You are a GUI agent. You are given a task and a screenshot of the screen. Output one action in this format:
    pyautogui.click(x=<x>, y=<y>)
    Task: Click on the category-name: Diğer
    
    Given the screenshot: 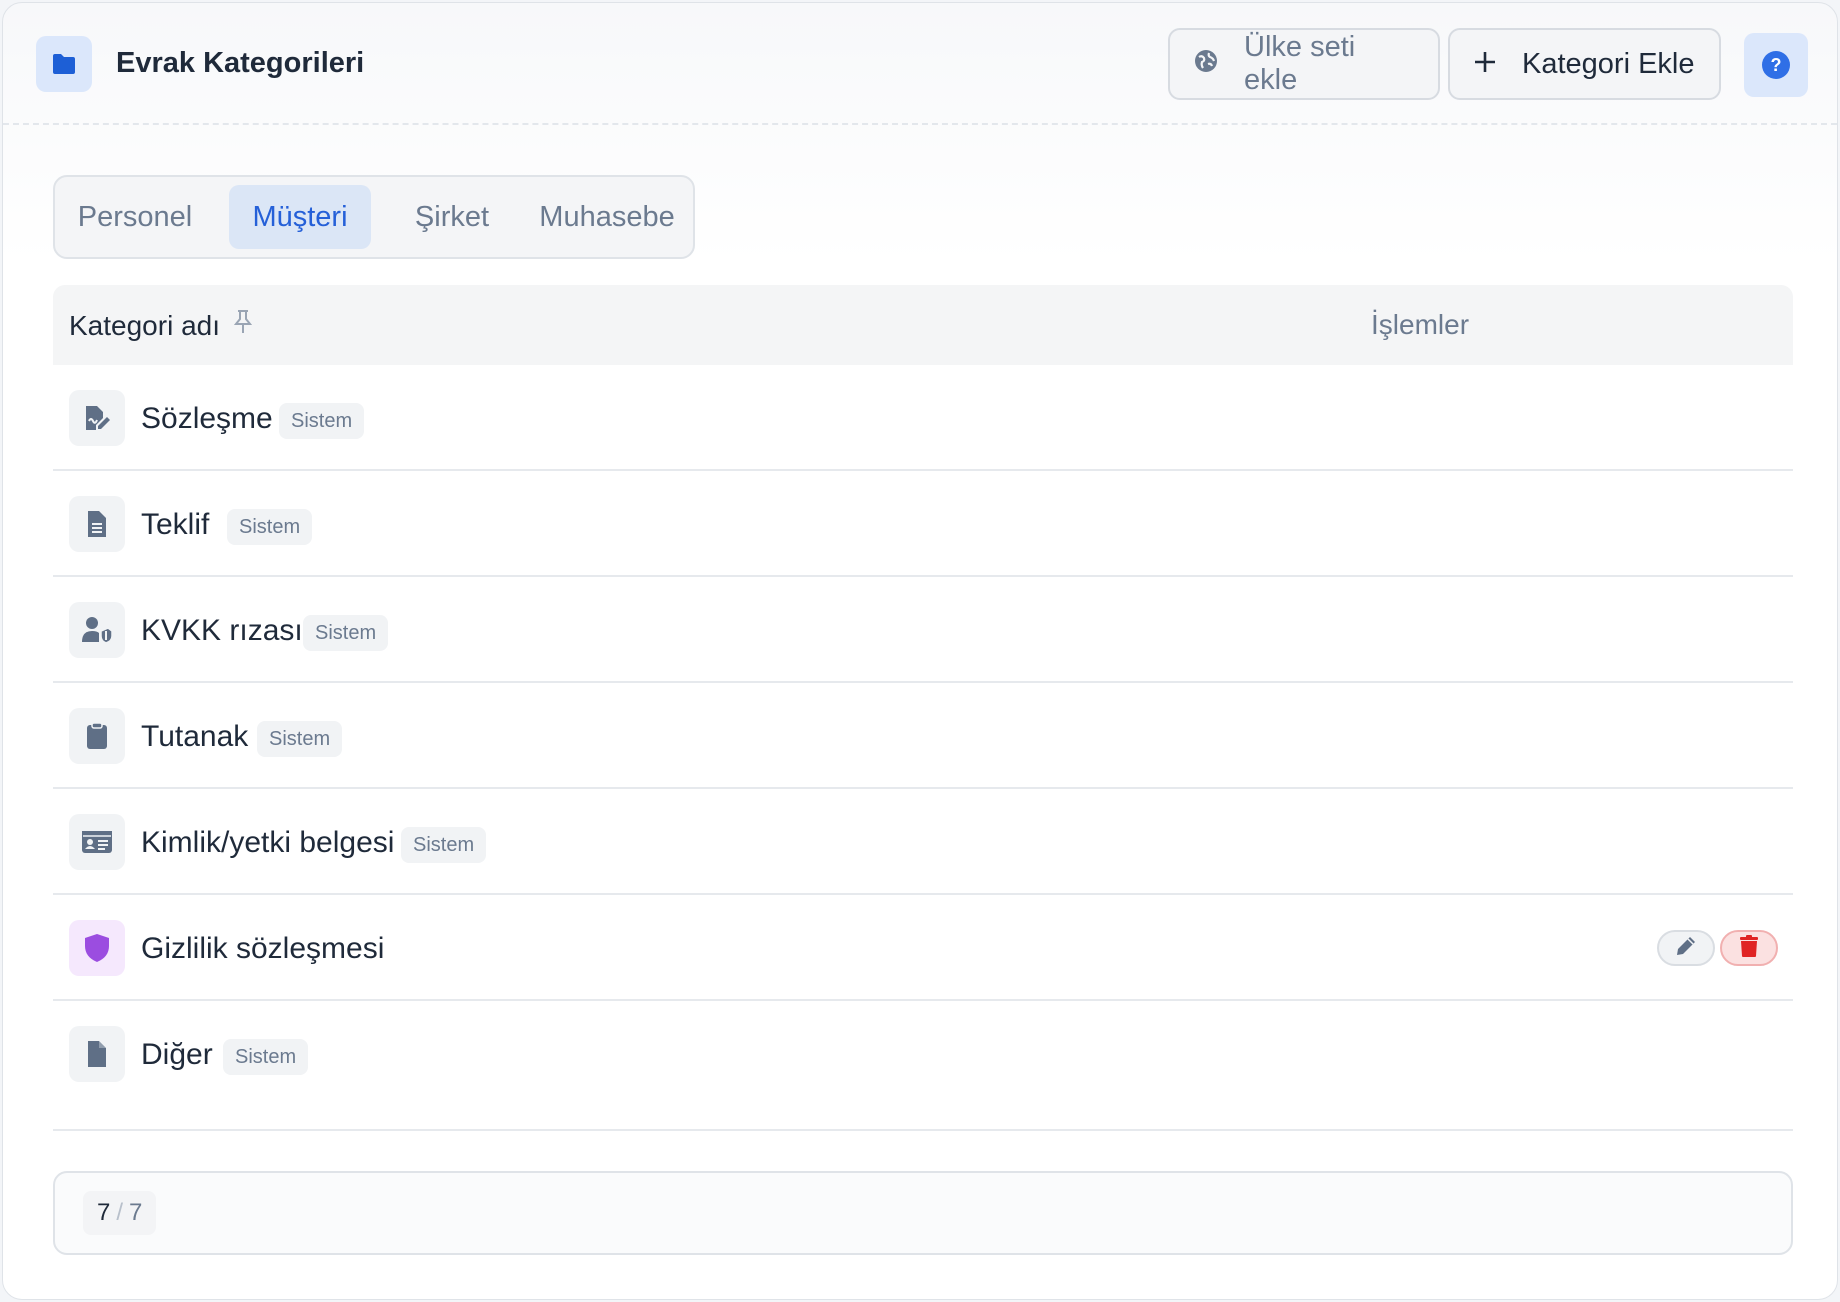 What is the action you would take?
    pyautogui.click(x=177, y=1054)
    